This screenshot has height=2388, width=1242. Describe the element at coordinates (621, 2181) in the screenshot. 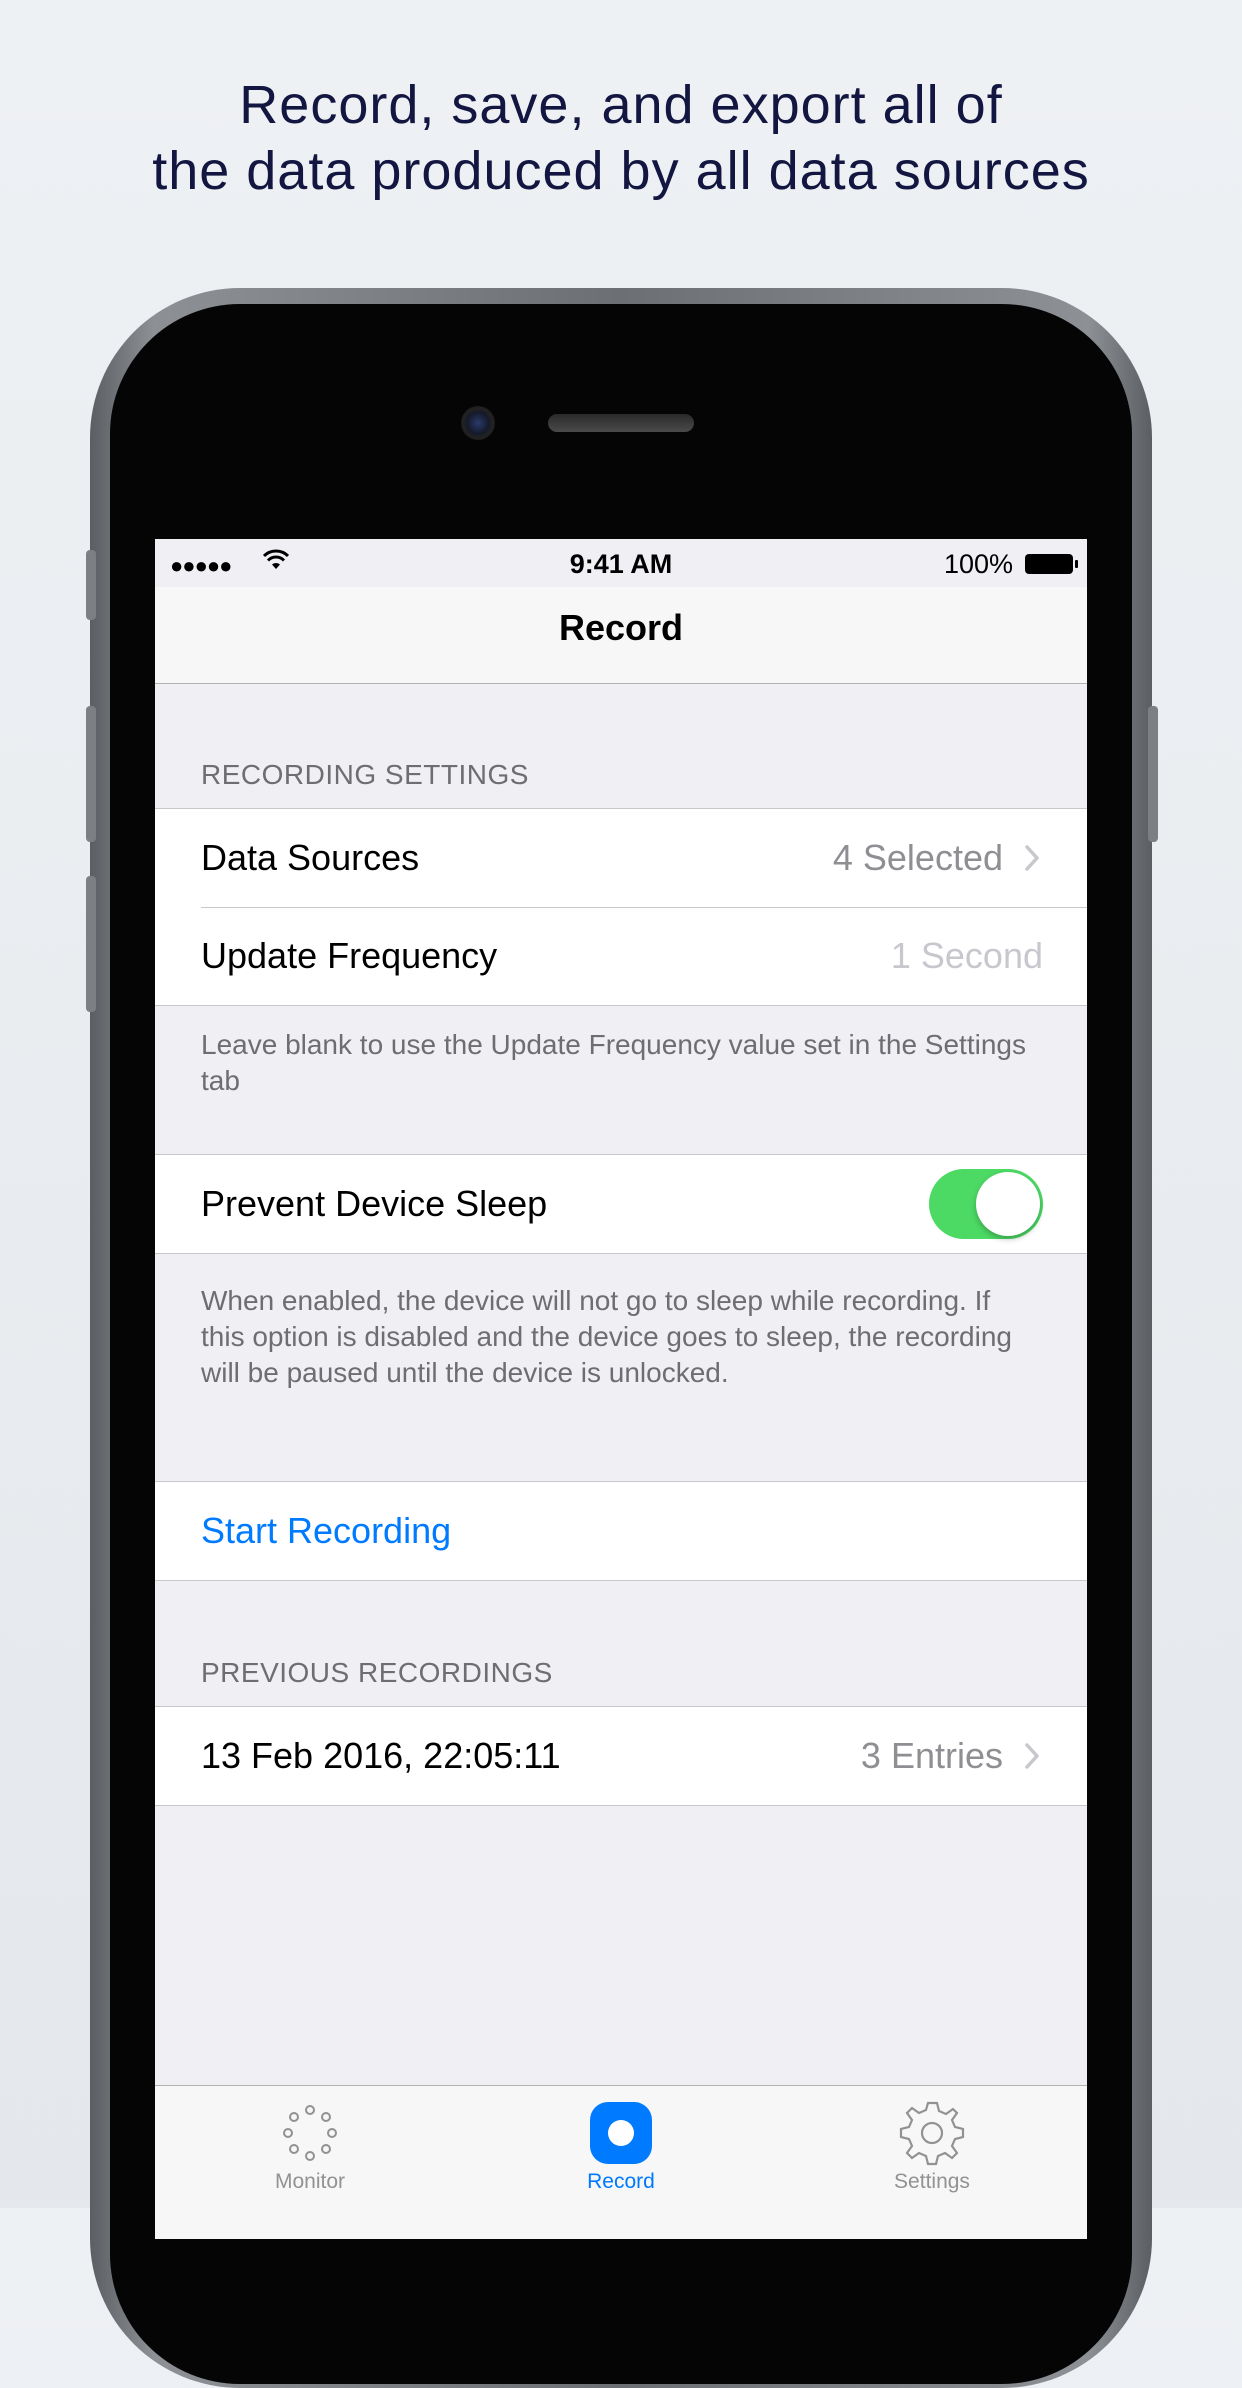

I see `tab-record-label: Record` at that location.